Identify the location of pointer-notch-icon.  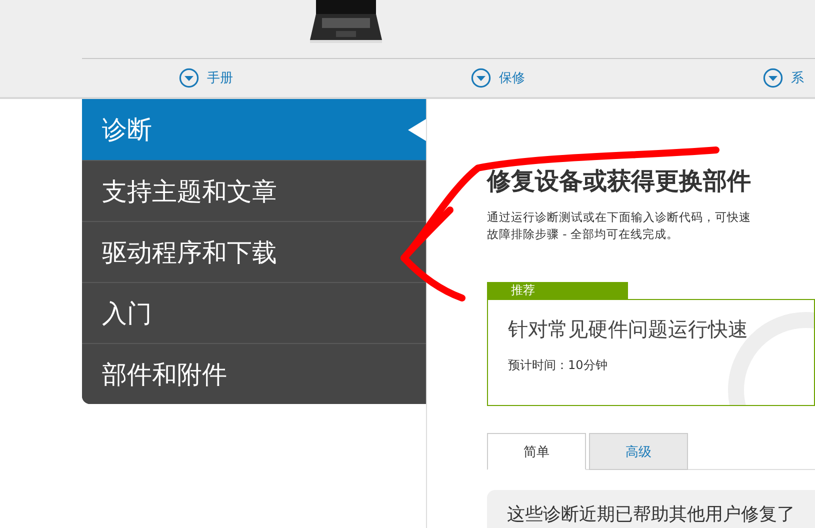
(417, 130).